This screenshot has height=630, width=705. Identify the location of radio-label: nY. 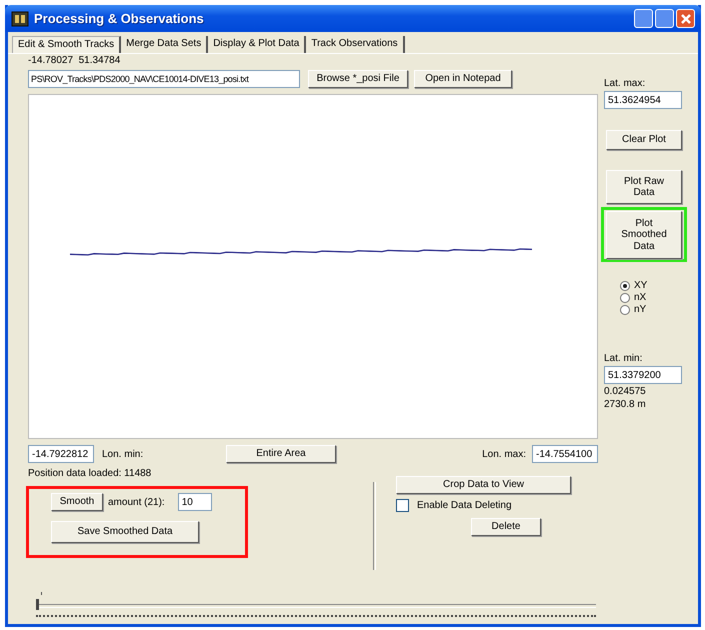
(640, 309).